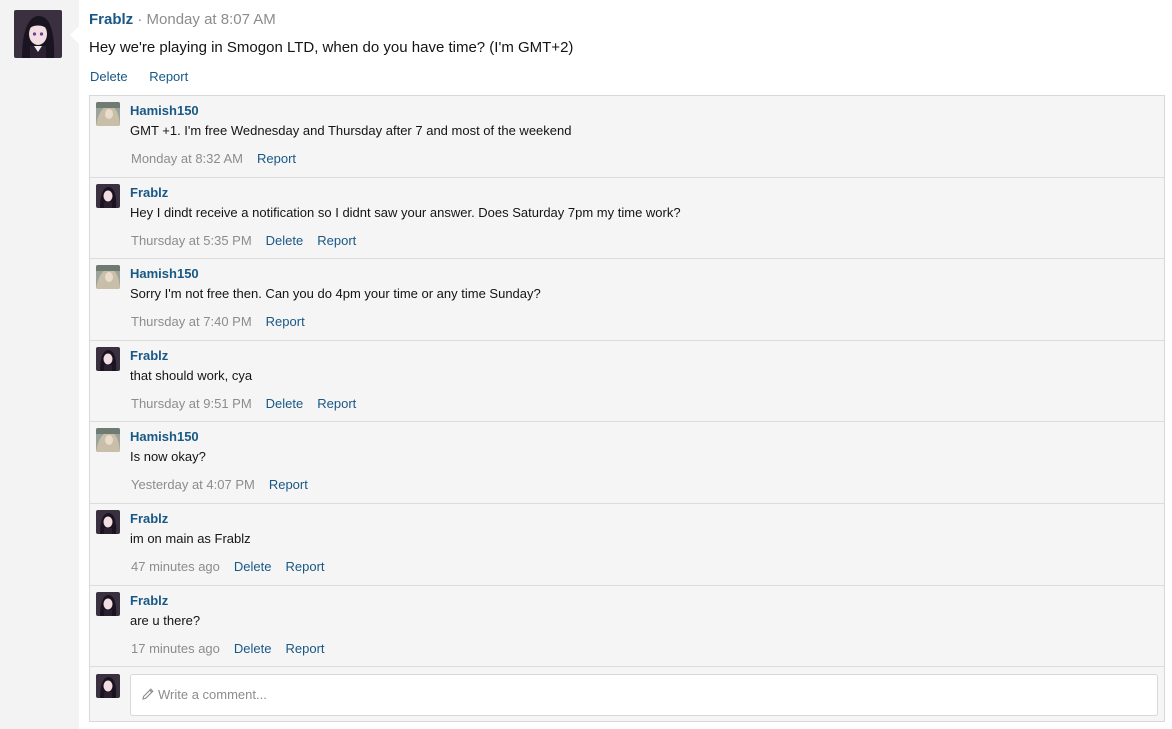 The height and width of the screenshot is (729, 1172). I want to click on post-delete-link: Delete, so click(109, 76).